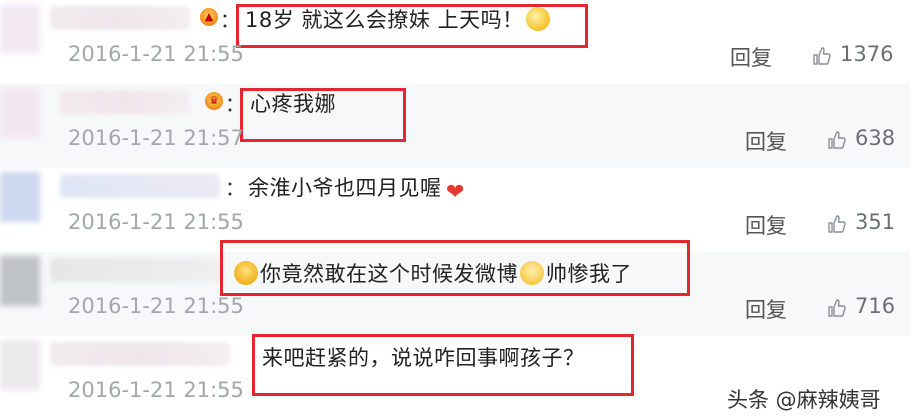  I want to click on like-count: 638, so click(875, 138).